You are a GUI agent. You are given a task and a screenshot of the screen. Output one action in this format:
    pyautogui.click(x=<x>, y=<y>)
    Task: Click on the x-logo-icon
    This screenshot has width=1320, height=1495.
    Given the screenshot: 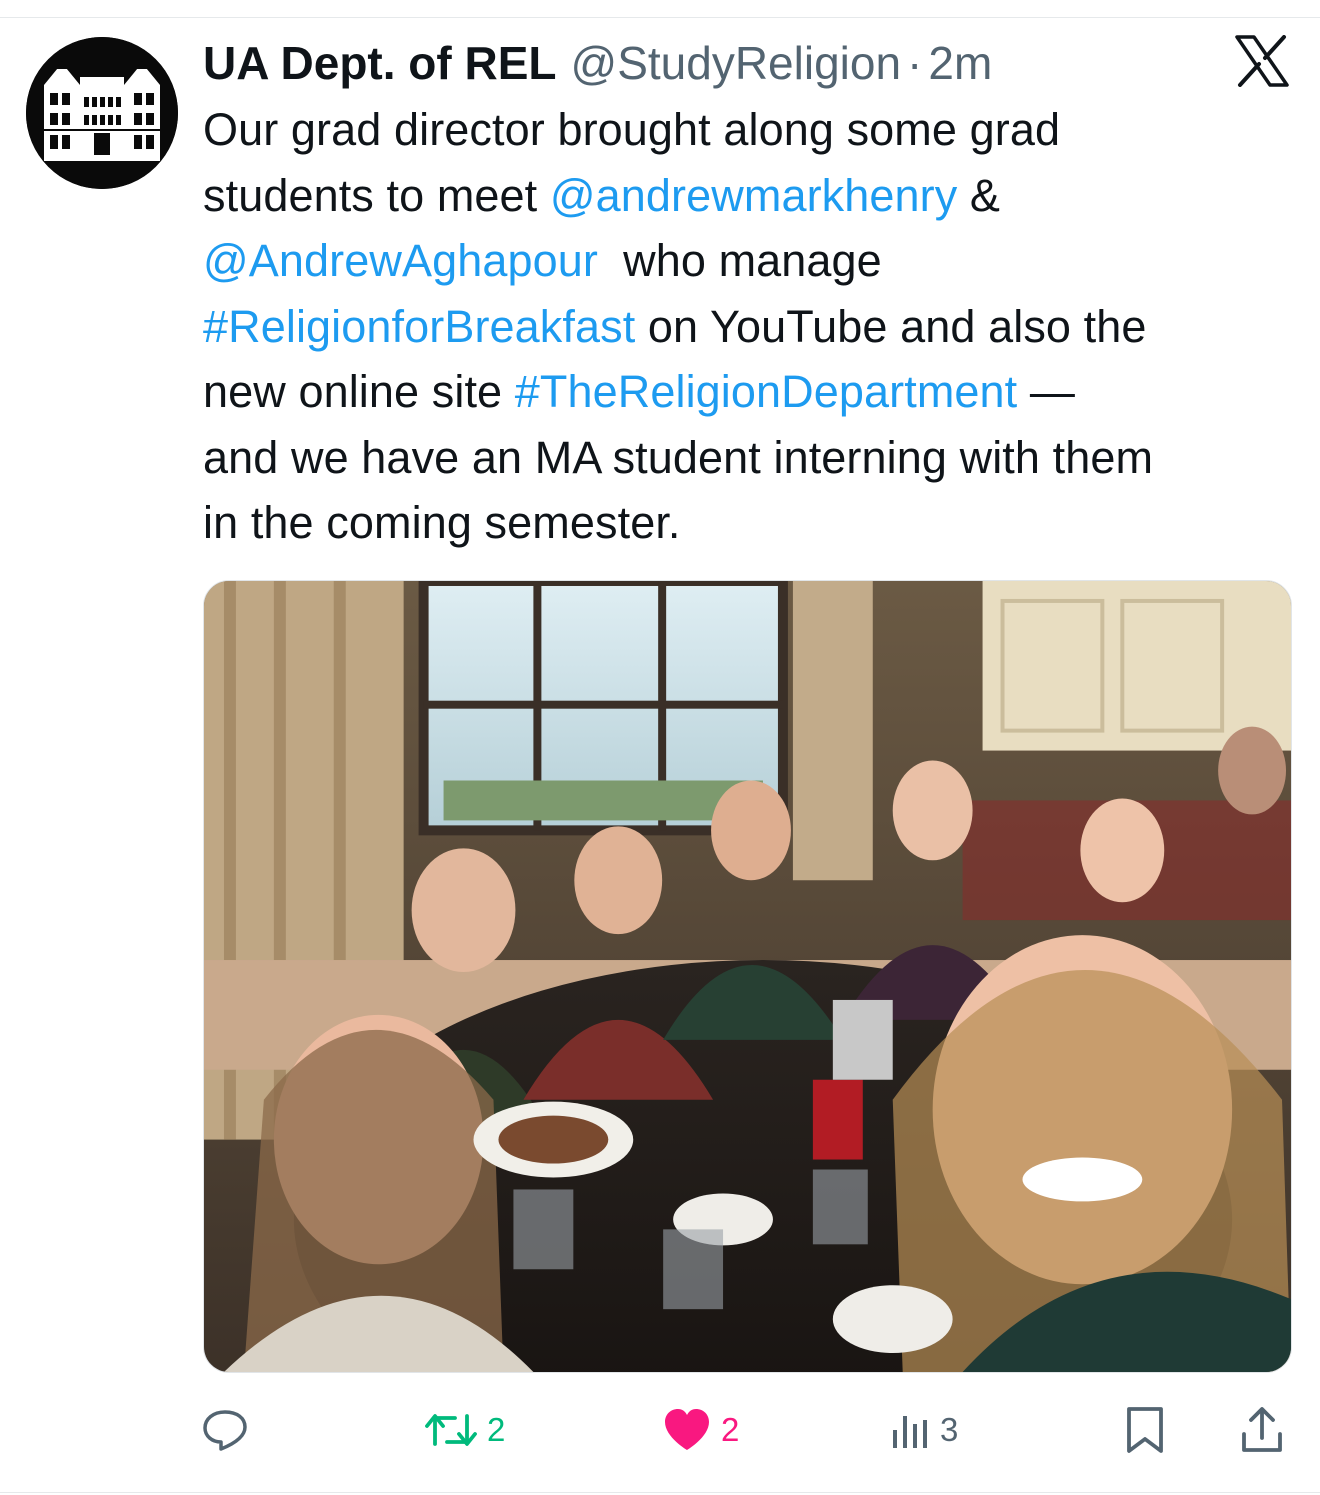 What is the action you would take?
    pyautogui.click(x=1262, y=61)
    